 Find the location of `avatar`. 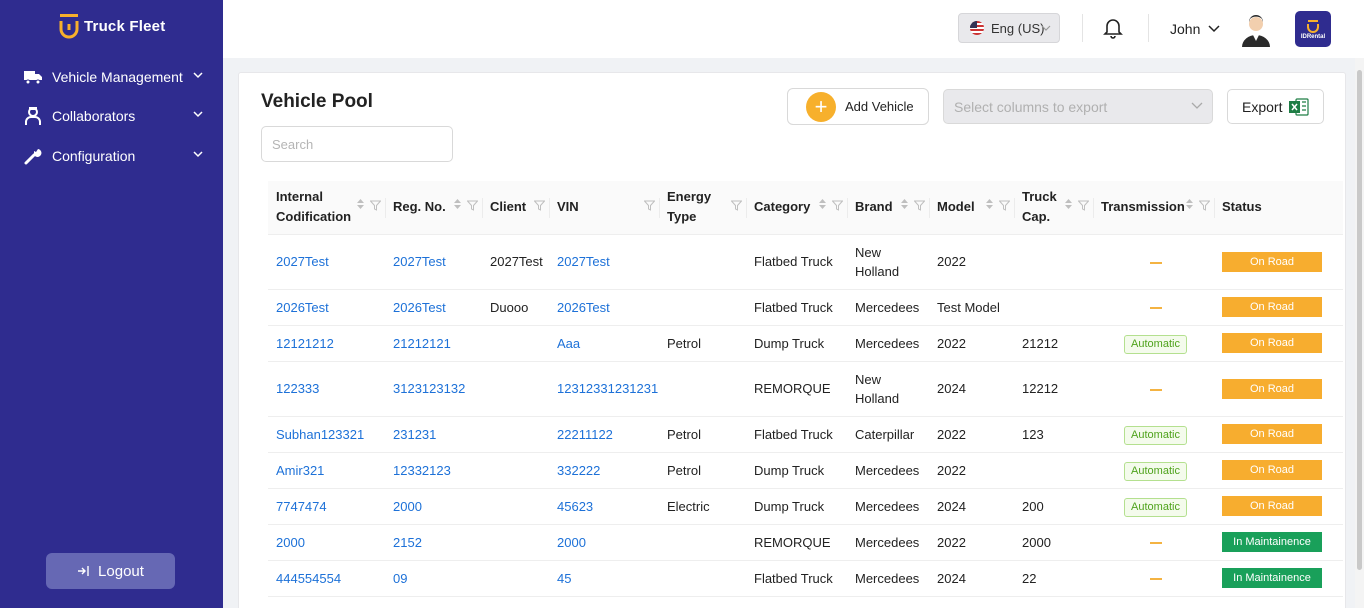

avatar is located at coordinates (1256, 29).